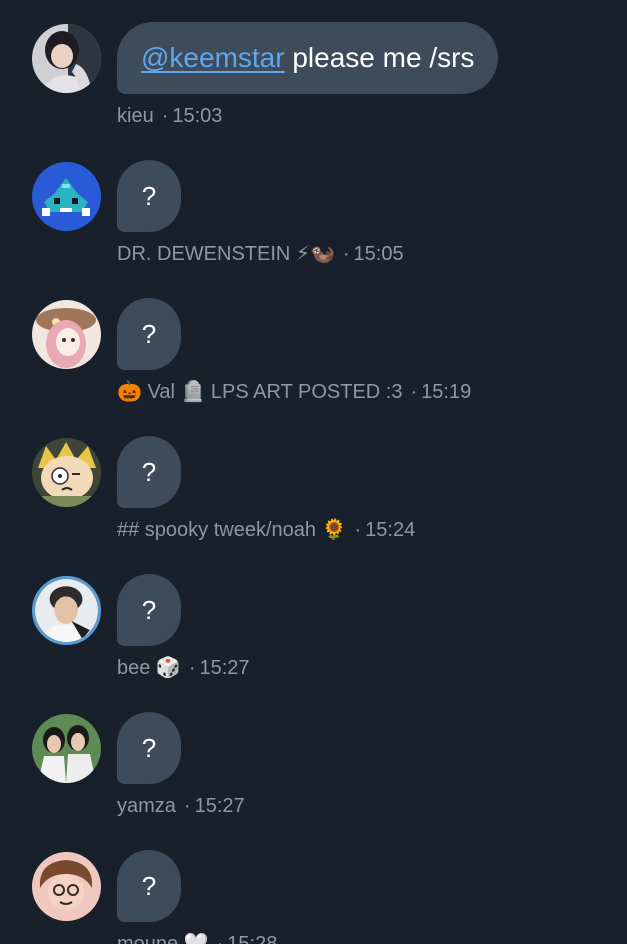 This screenshot has width=627, height=944. Describe the element at coordinates (252, 938) in the screenshot. I see `timestamp: 15:28` at that location.